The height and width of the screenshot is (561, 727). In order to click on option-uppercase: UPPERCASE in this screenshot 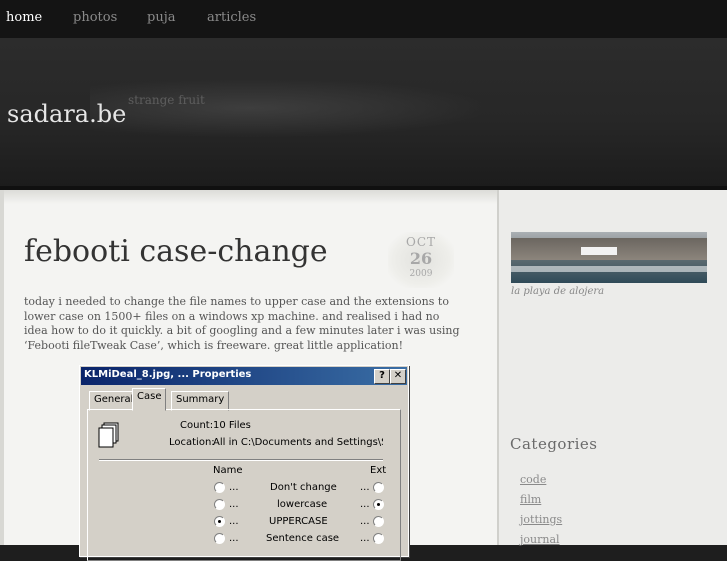, I will do `click(298, 521)`.